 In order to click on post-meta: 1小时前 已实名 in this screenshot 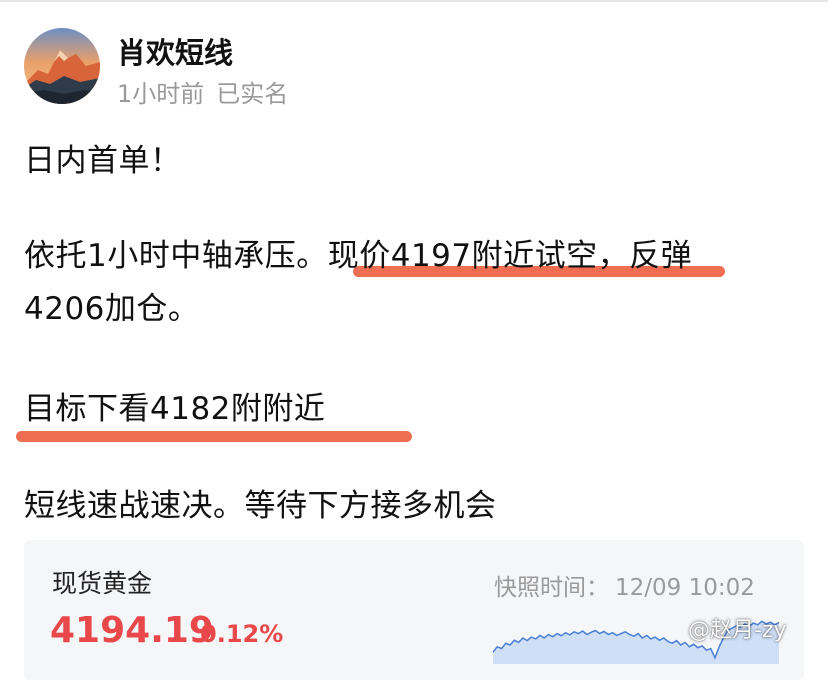, I will do `click(202, 91)`.